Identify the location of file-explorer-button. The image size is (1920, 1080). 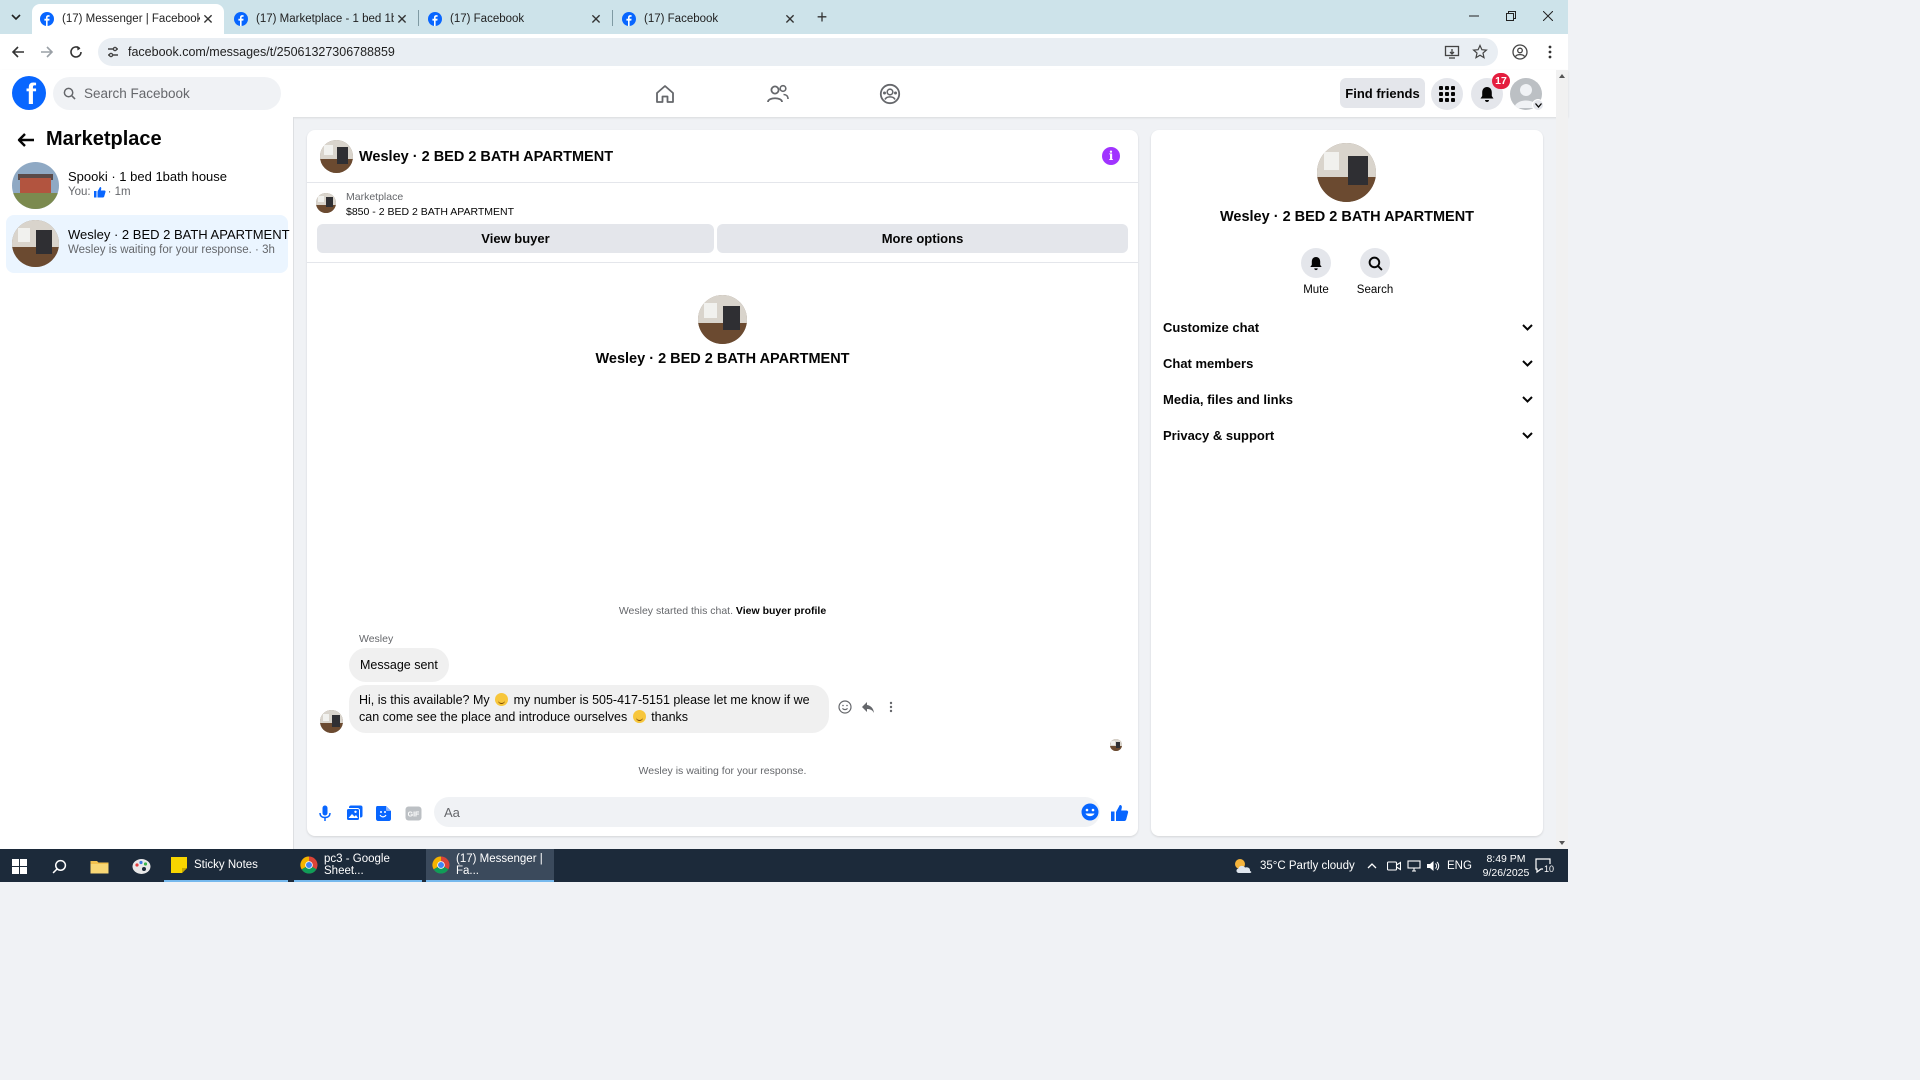
(99, 866).